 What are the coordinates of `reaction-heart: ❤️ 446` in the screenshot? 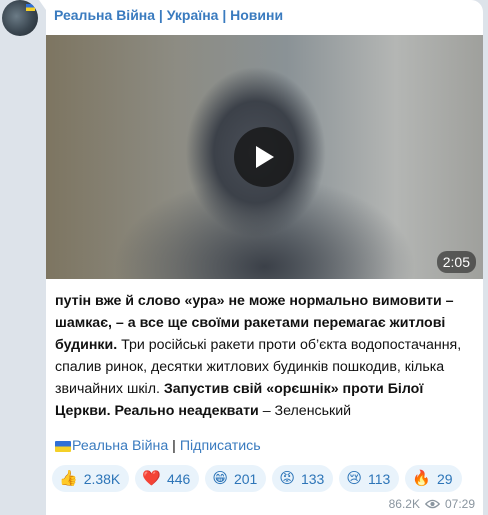 It's located at (167, 478).